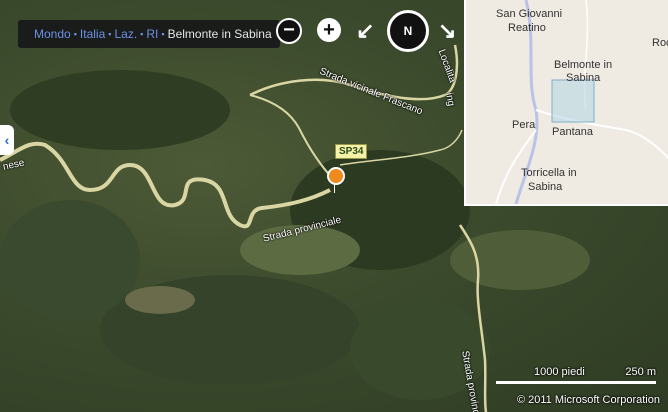 The image size is (668, 412). I want to click on left-panel-toggle: ‹, so click(7, 140).